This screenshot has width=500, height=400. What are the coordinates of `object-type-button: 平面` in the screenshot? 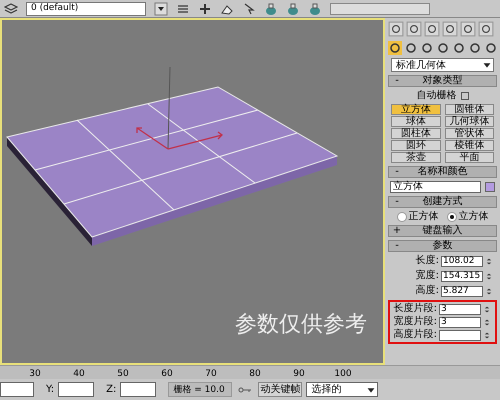 It's located at (469, 157).